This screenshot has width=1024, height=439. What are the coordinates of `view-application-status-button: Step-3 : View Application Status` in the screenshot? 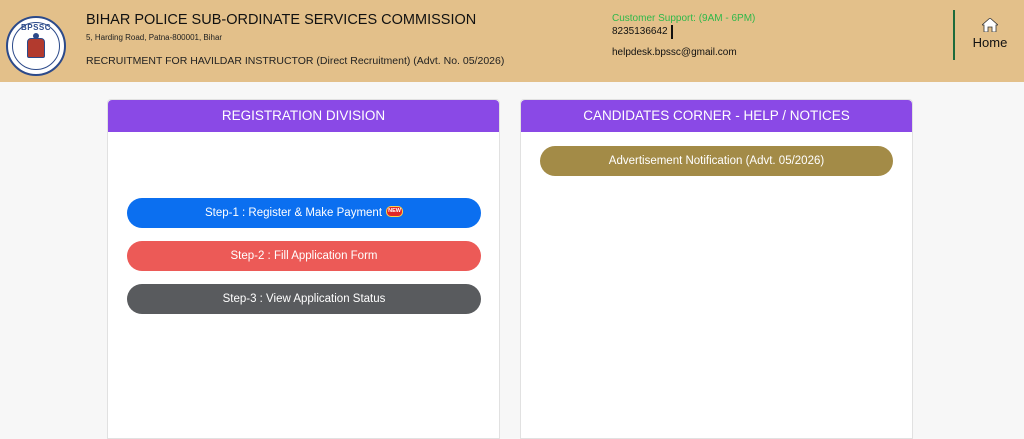 It's located at (304, 299).